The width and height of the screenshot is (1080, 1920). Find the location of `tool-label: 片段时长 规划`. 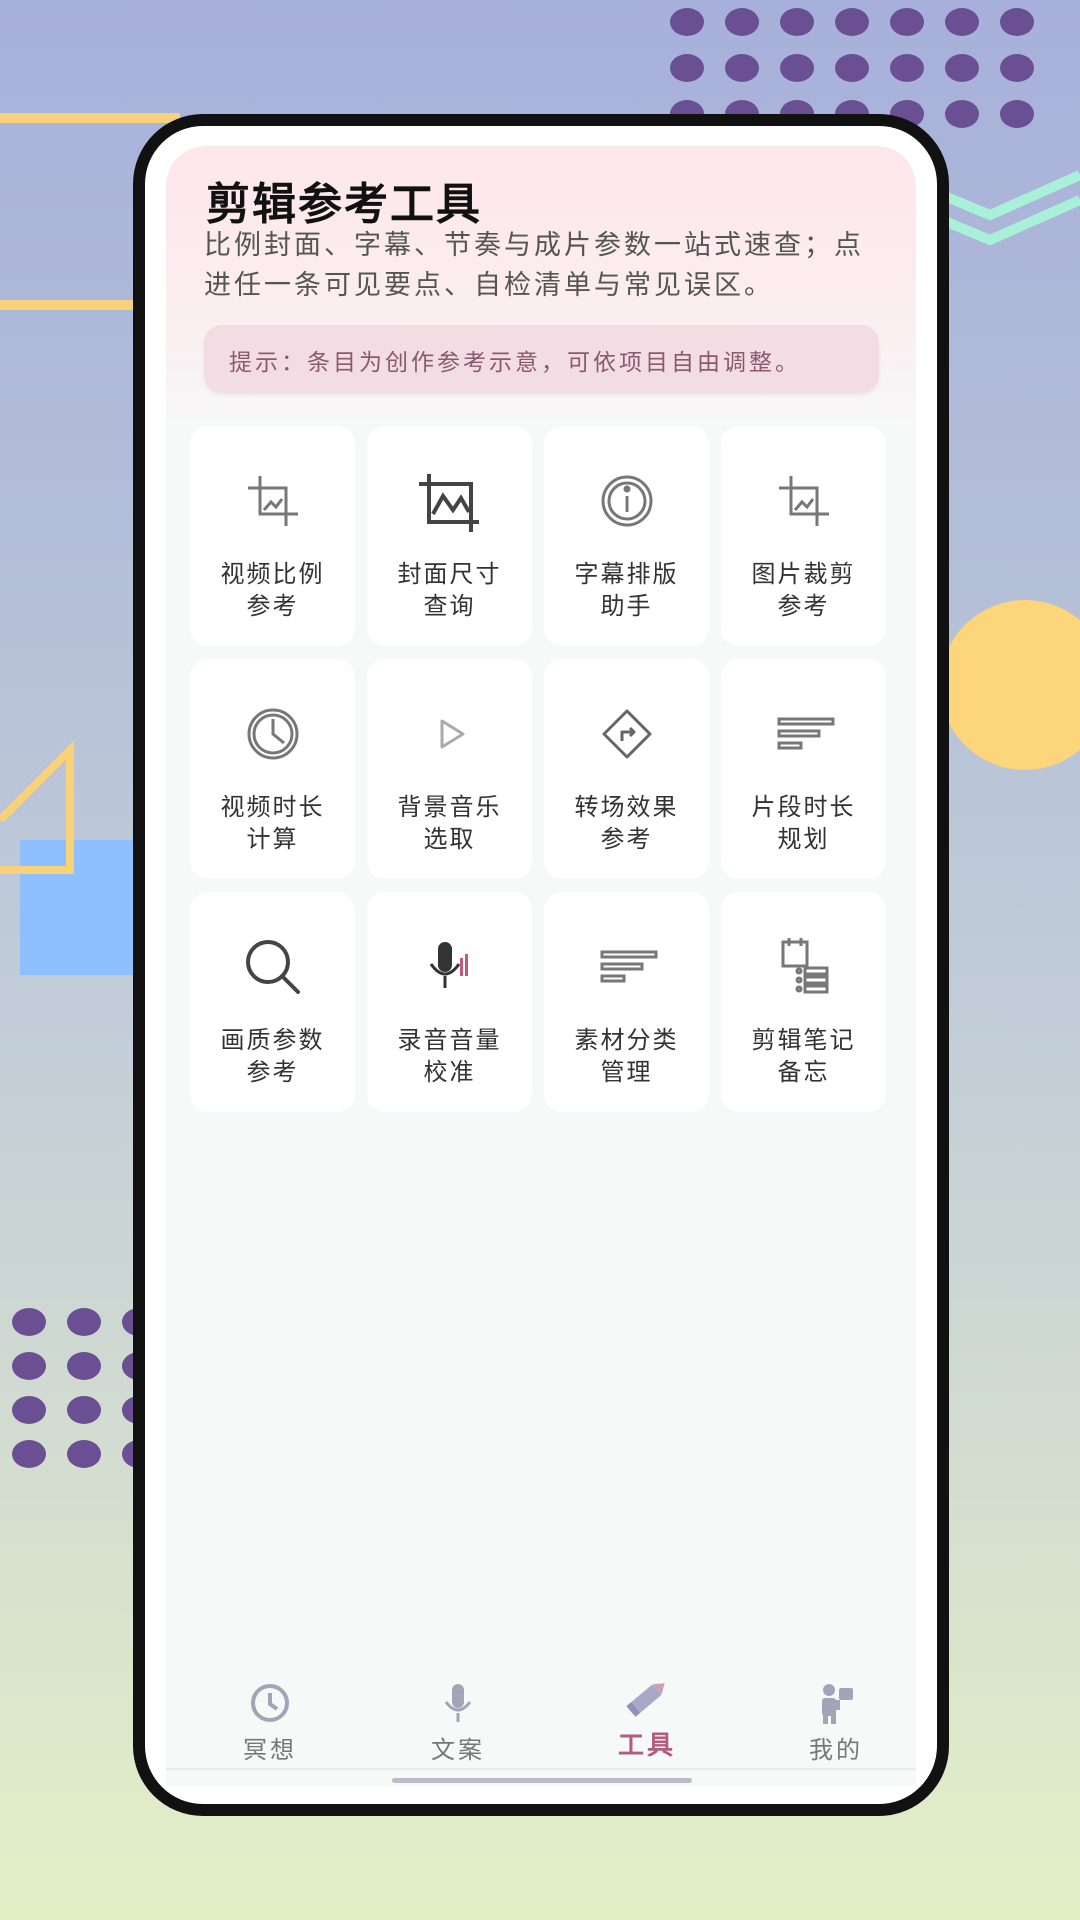

tool-label: 片段时长 规划 is located at coordinates (803, 823).